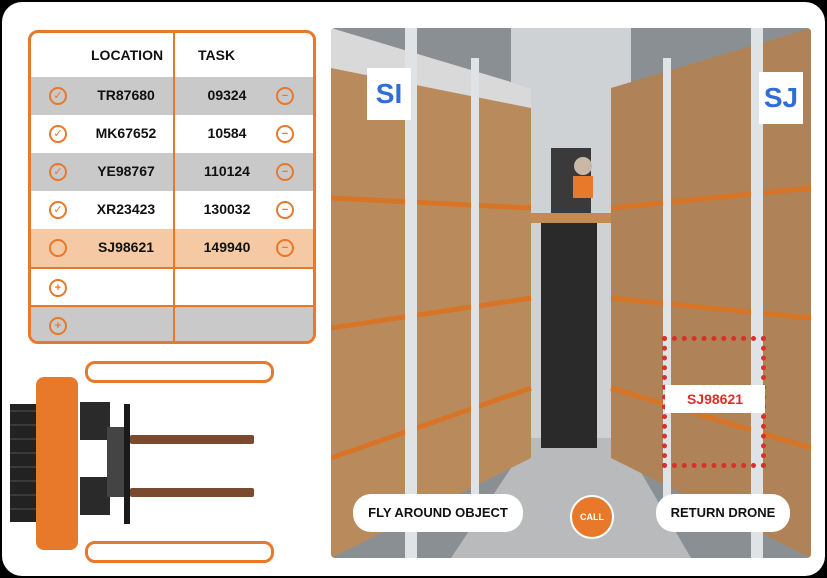  Describe the element at coordinates (126, 209) in the screenshot. I see `location-cell: XR23423` at that location.